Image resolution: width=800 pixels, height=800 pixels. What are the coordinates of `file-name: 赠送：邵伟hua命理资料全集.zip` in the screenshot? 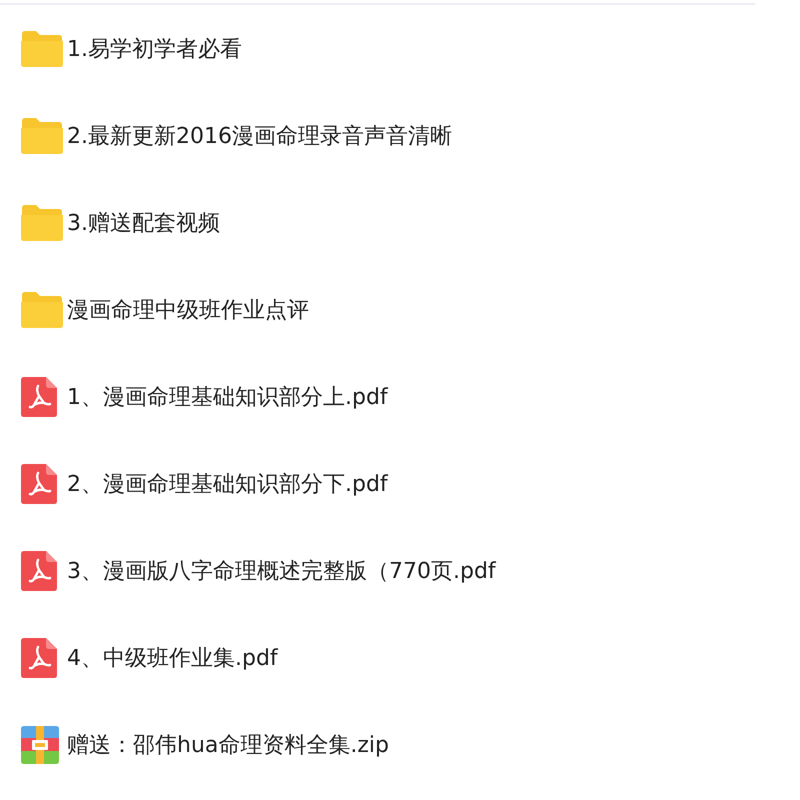 It's located at (228, 745).